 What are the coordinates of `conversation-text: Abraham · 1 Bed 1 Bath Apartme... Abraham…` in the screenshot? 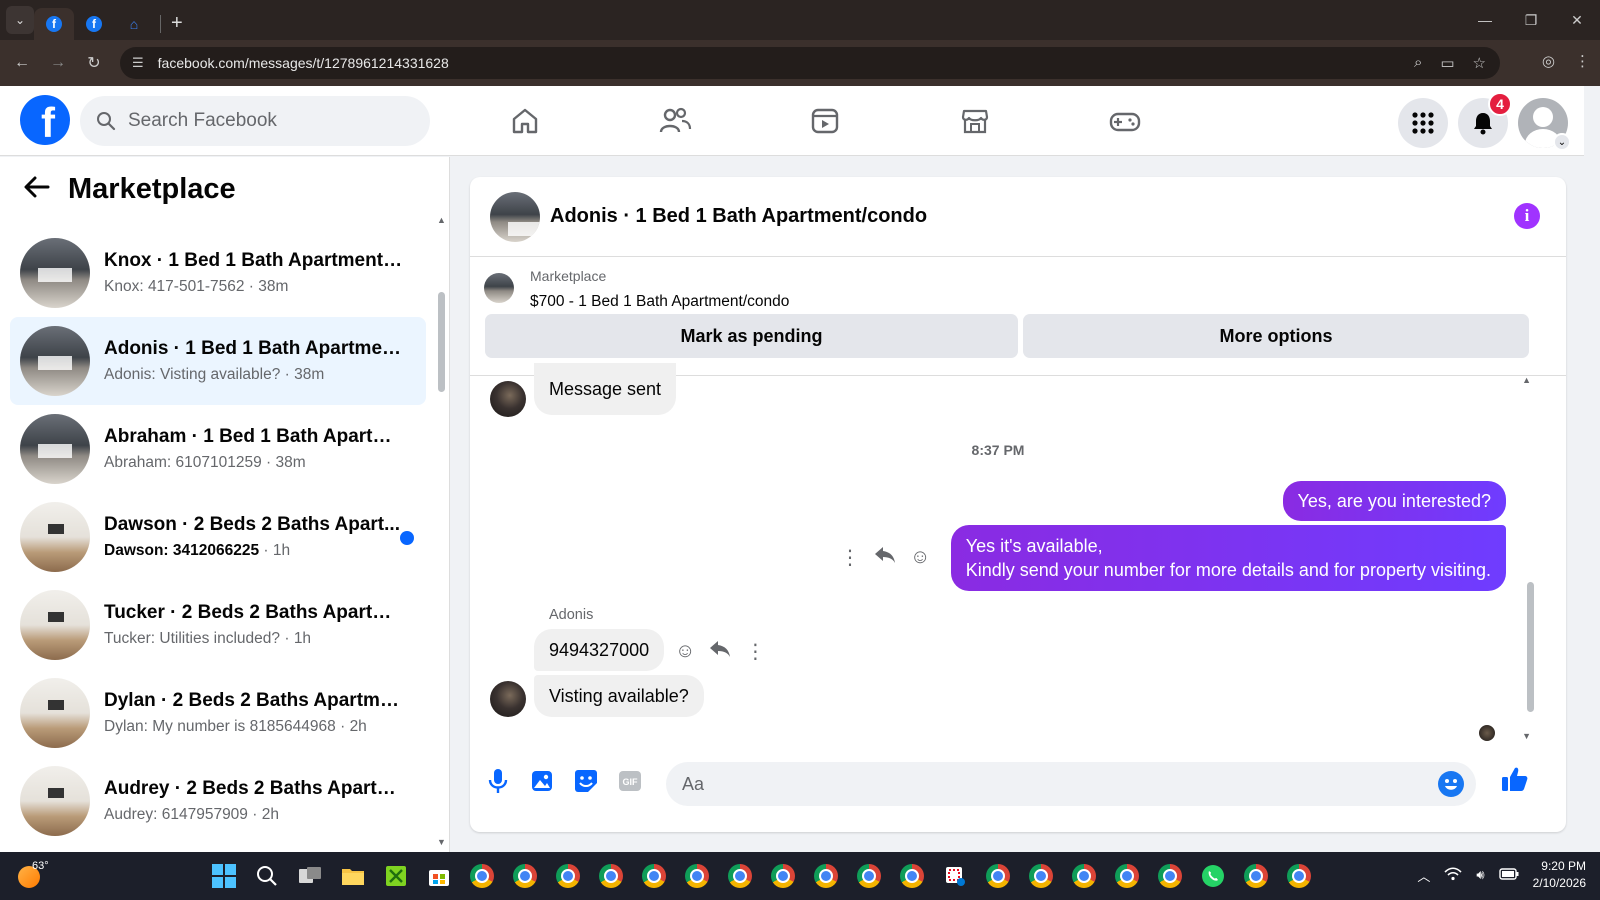 It's located at (254, 449).